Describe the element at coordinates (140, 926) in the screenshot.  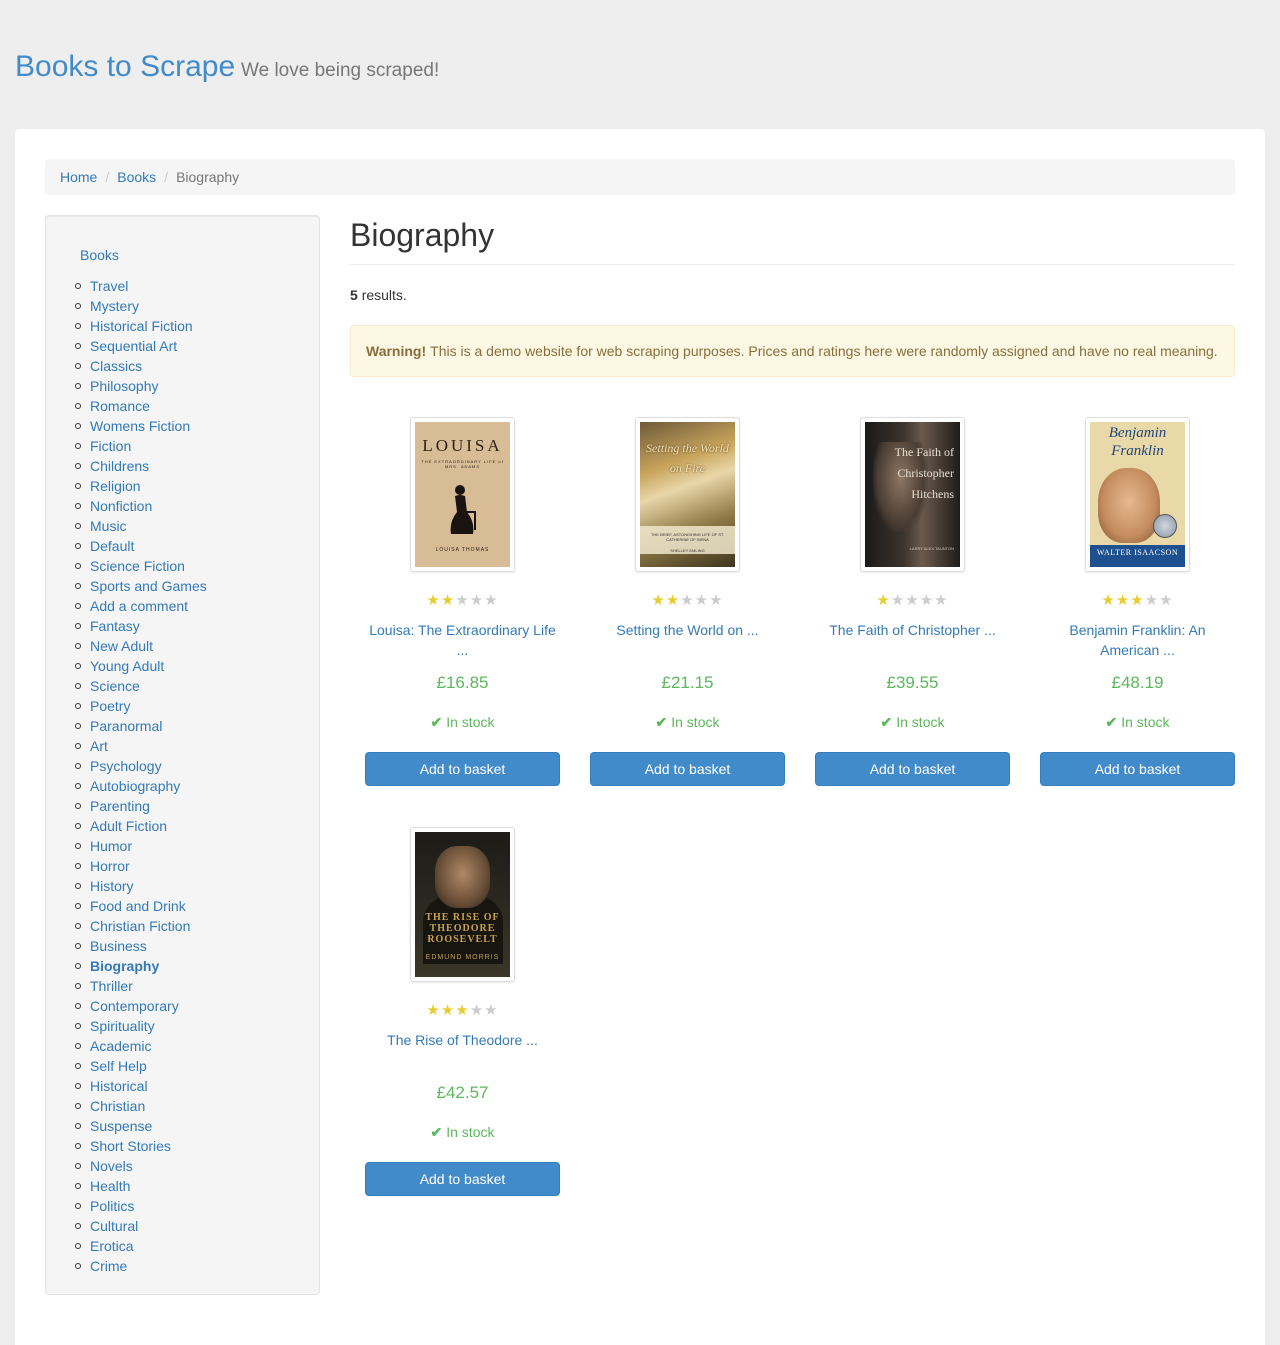
I see `category-link: Christian Fiction` at that location.